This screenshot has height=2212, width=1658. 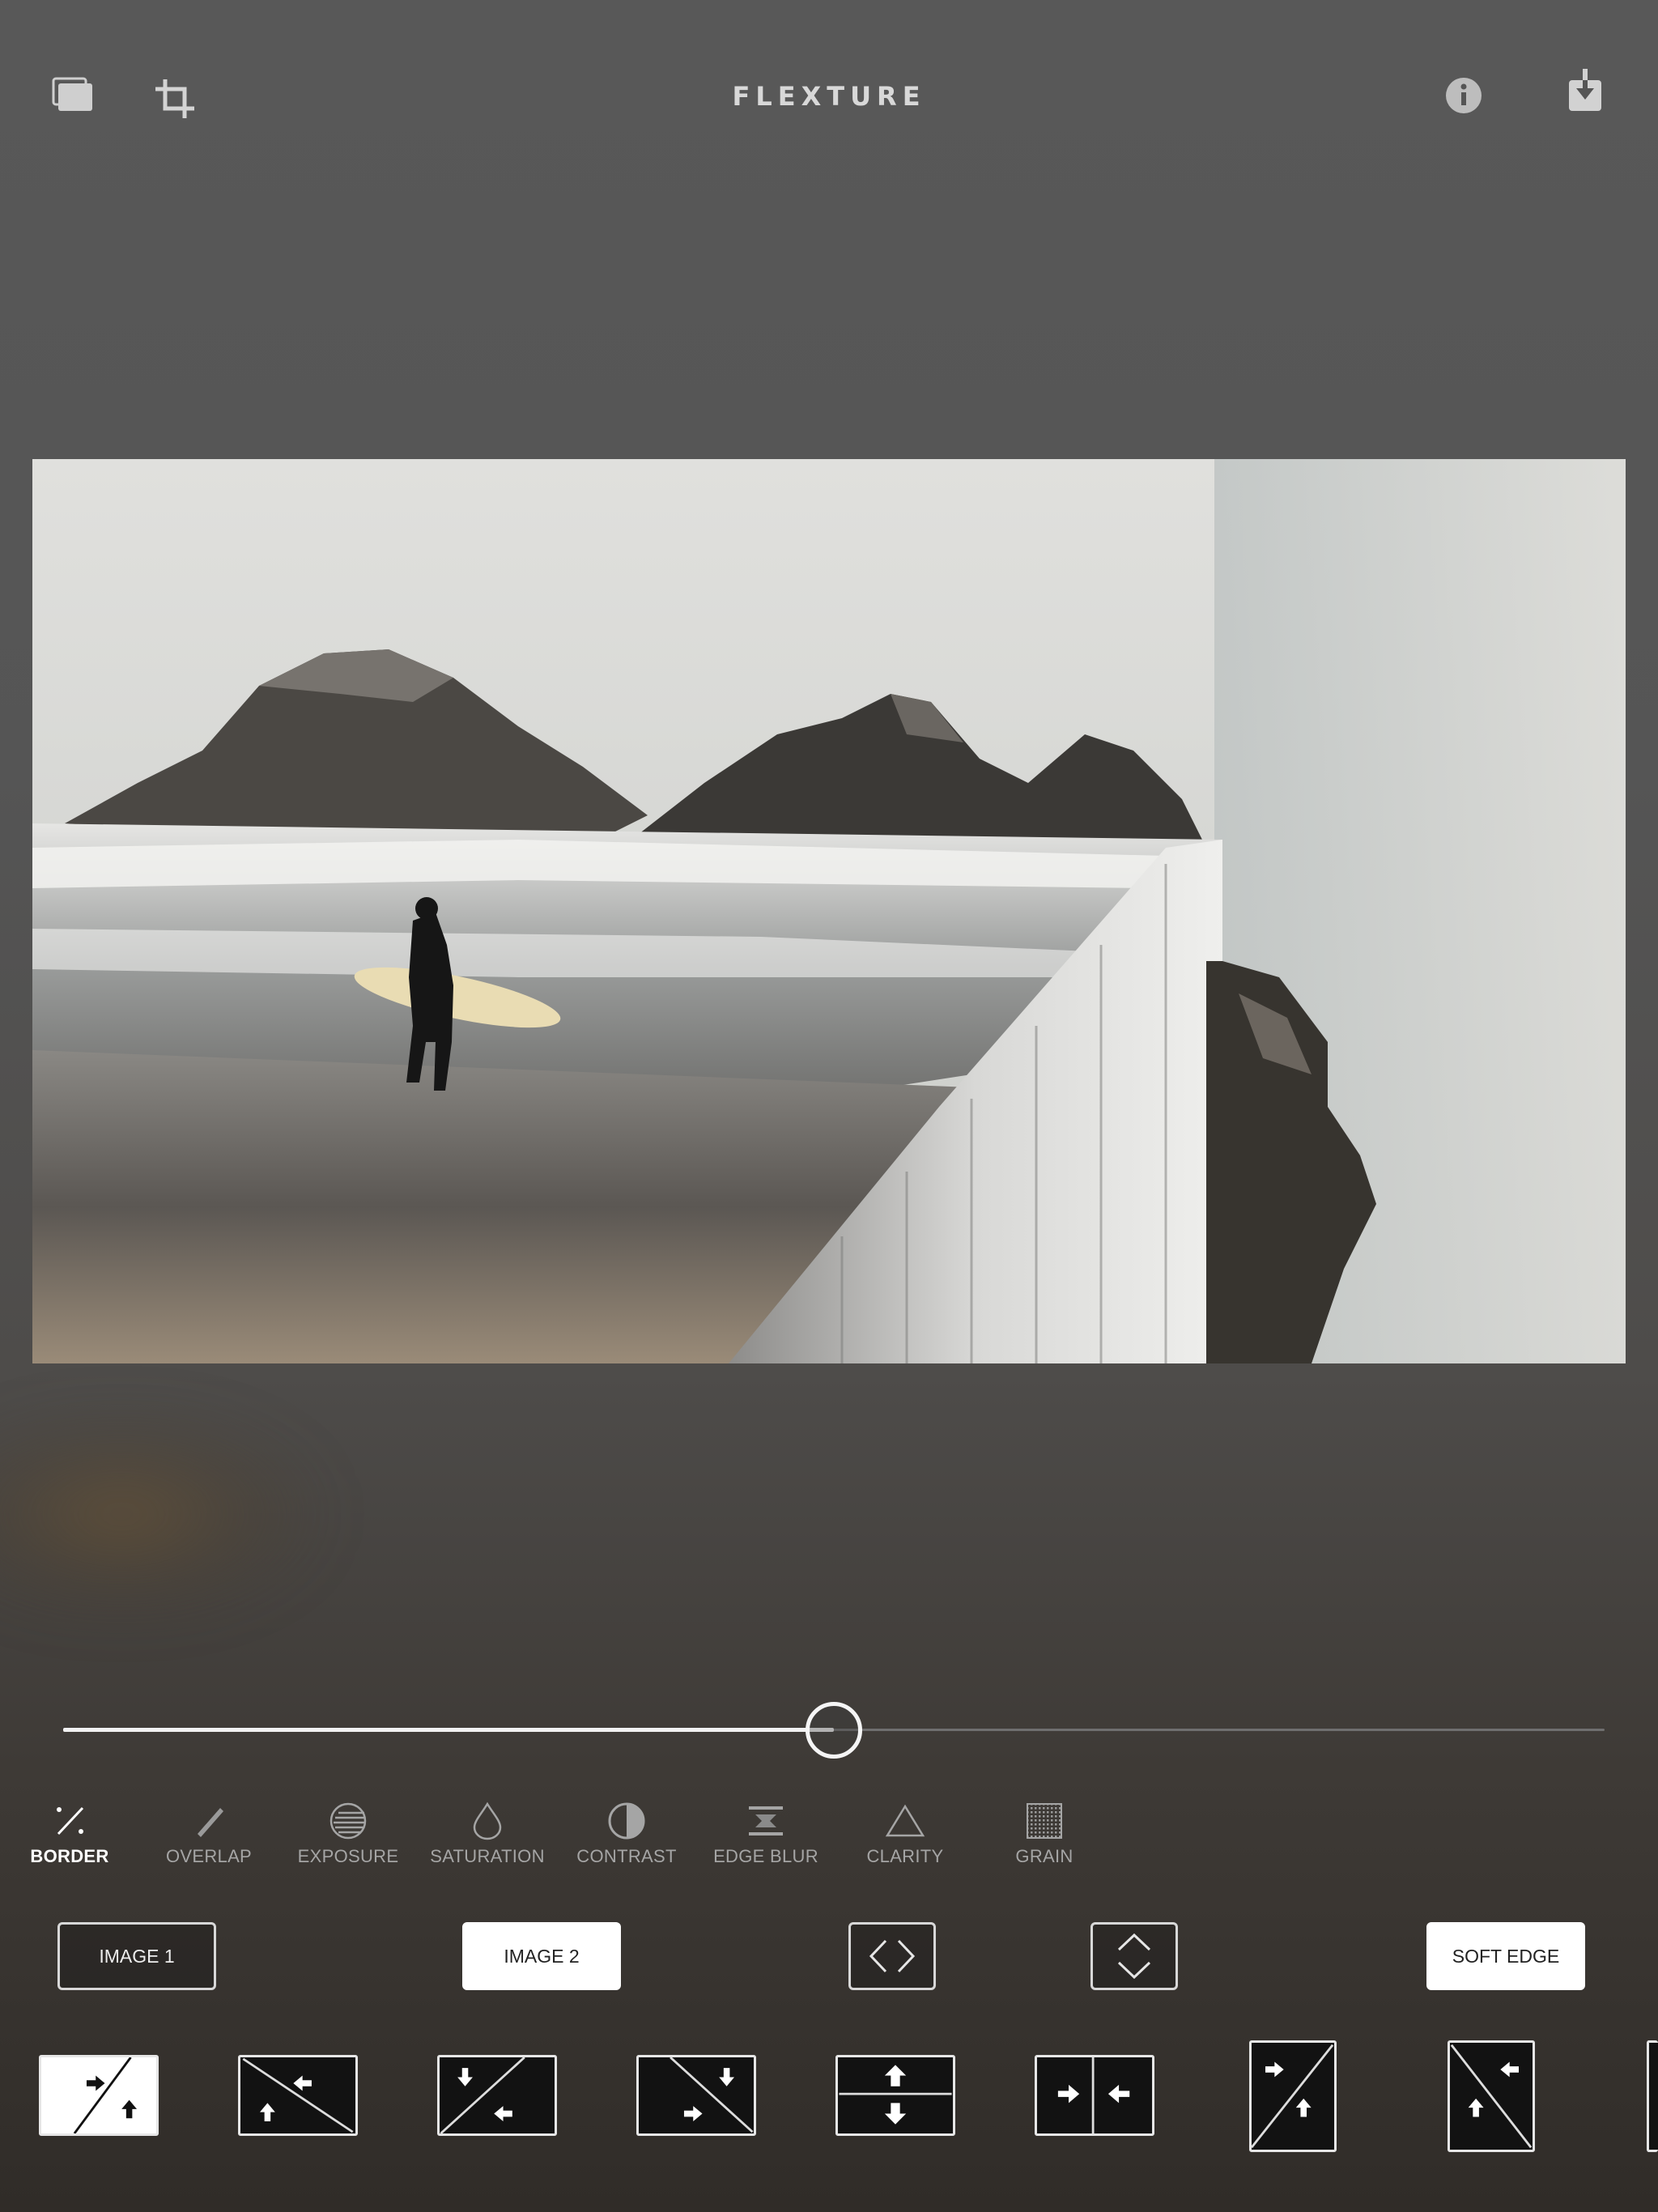 I want to click on slider-fill, so click(x=448, y=1730).